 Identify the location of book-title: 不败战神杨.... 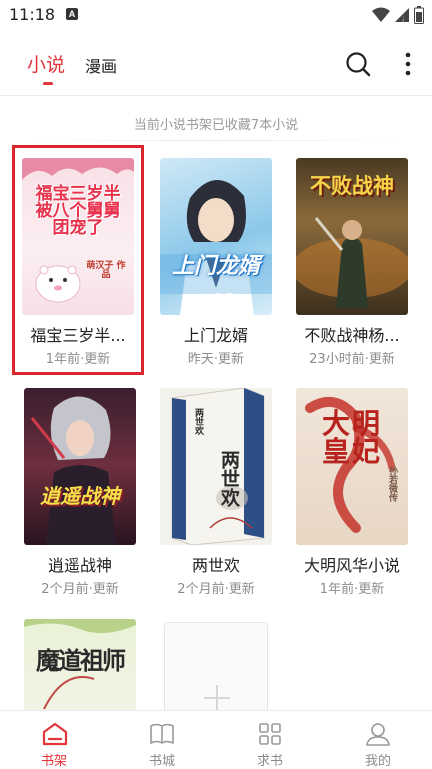
(352, 335).